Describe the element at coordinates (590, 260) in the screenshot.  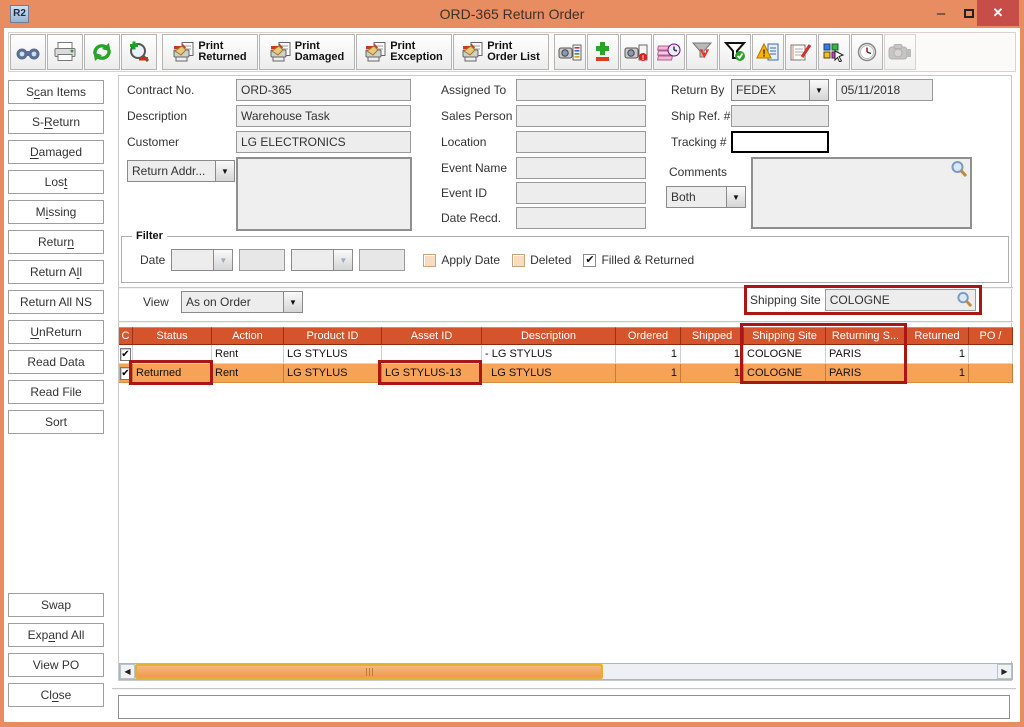
I see `checkbox-icon: ✔` at that location.